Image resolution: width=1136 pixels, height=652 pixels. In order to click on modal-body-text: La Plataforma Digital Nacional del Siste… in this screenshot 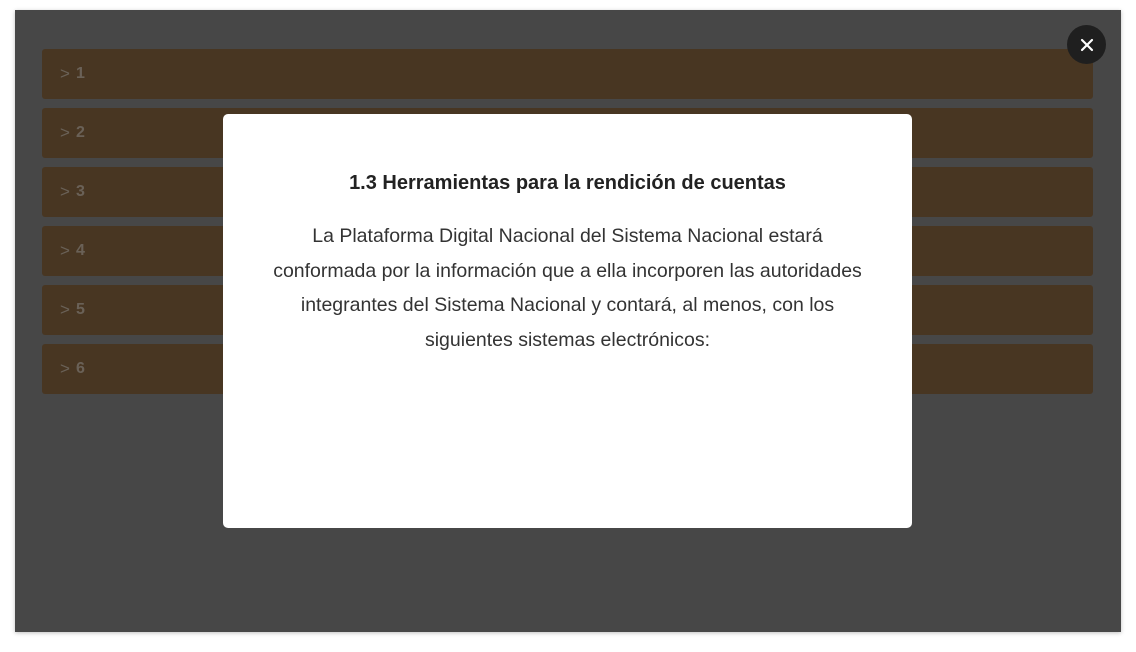, I will do `click(567, 288)`.